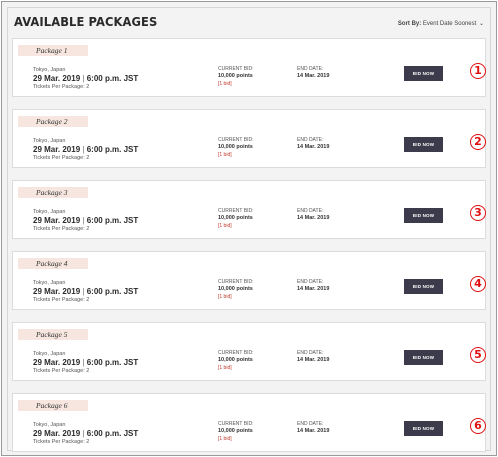 The image size is (498, 457). What do you see at coordinates (86, 21) in the screenshot?
I see `page-title: AVAILABLE PACKAGES` at bounding box center [86, 21].